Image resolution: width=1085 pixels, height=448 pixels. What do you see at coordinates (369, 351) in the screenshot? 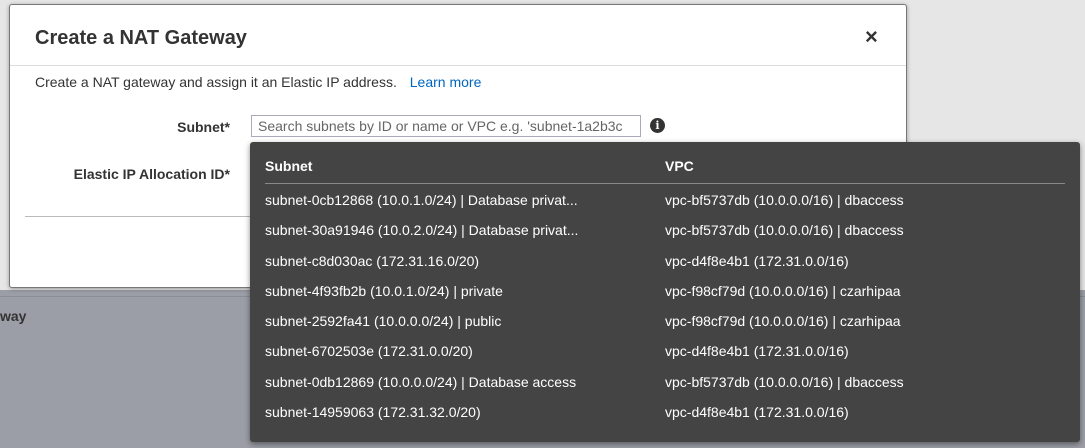
I see `option-subnet: subnet-6702503e (172.31.0.0/20)` at bounding box center [369, 351].